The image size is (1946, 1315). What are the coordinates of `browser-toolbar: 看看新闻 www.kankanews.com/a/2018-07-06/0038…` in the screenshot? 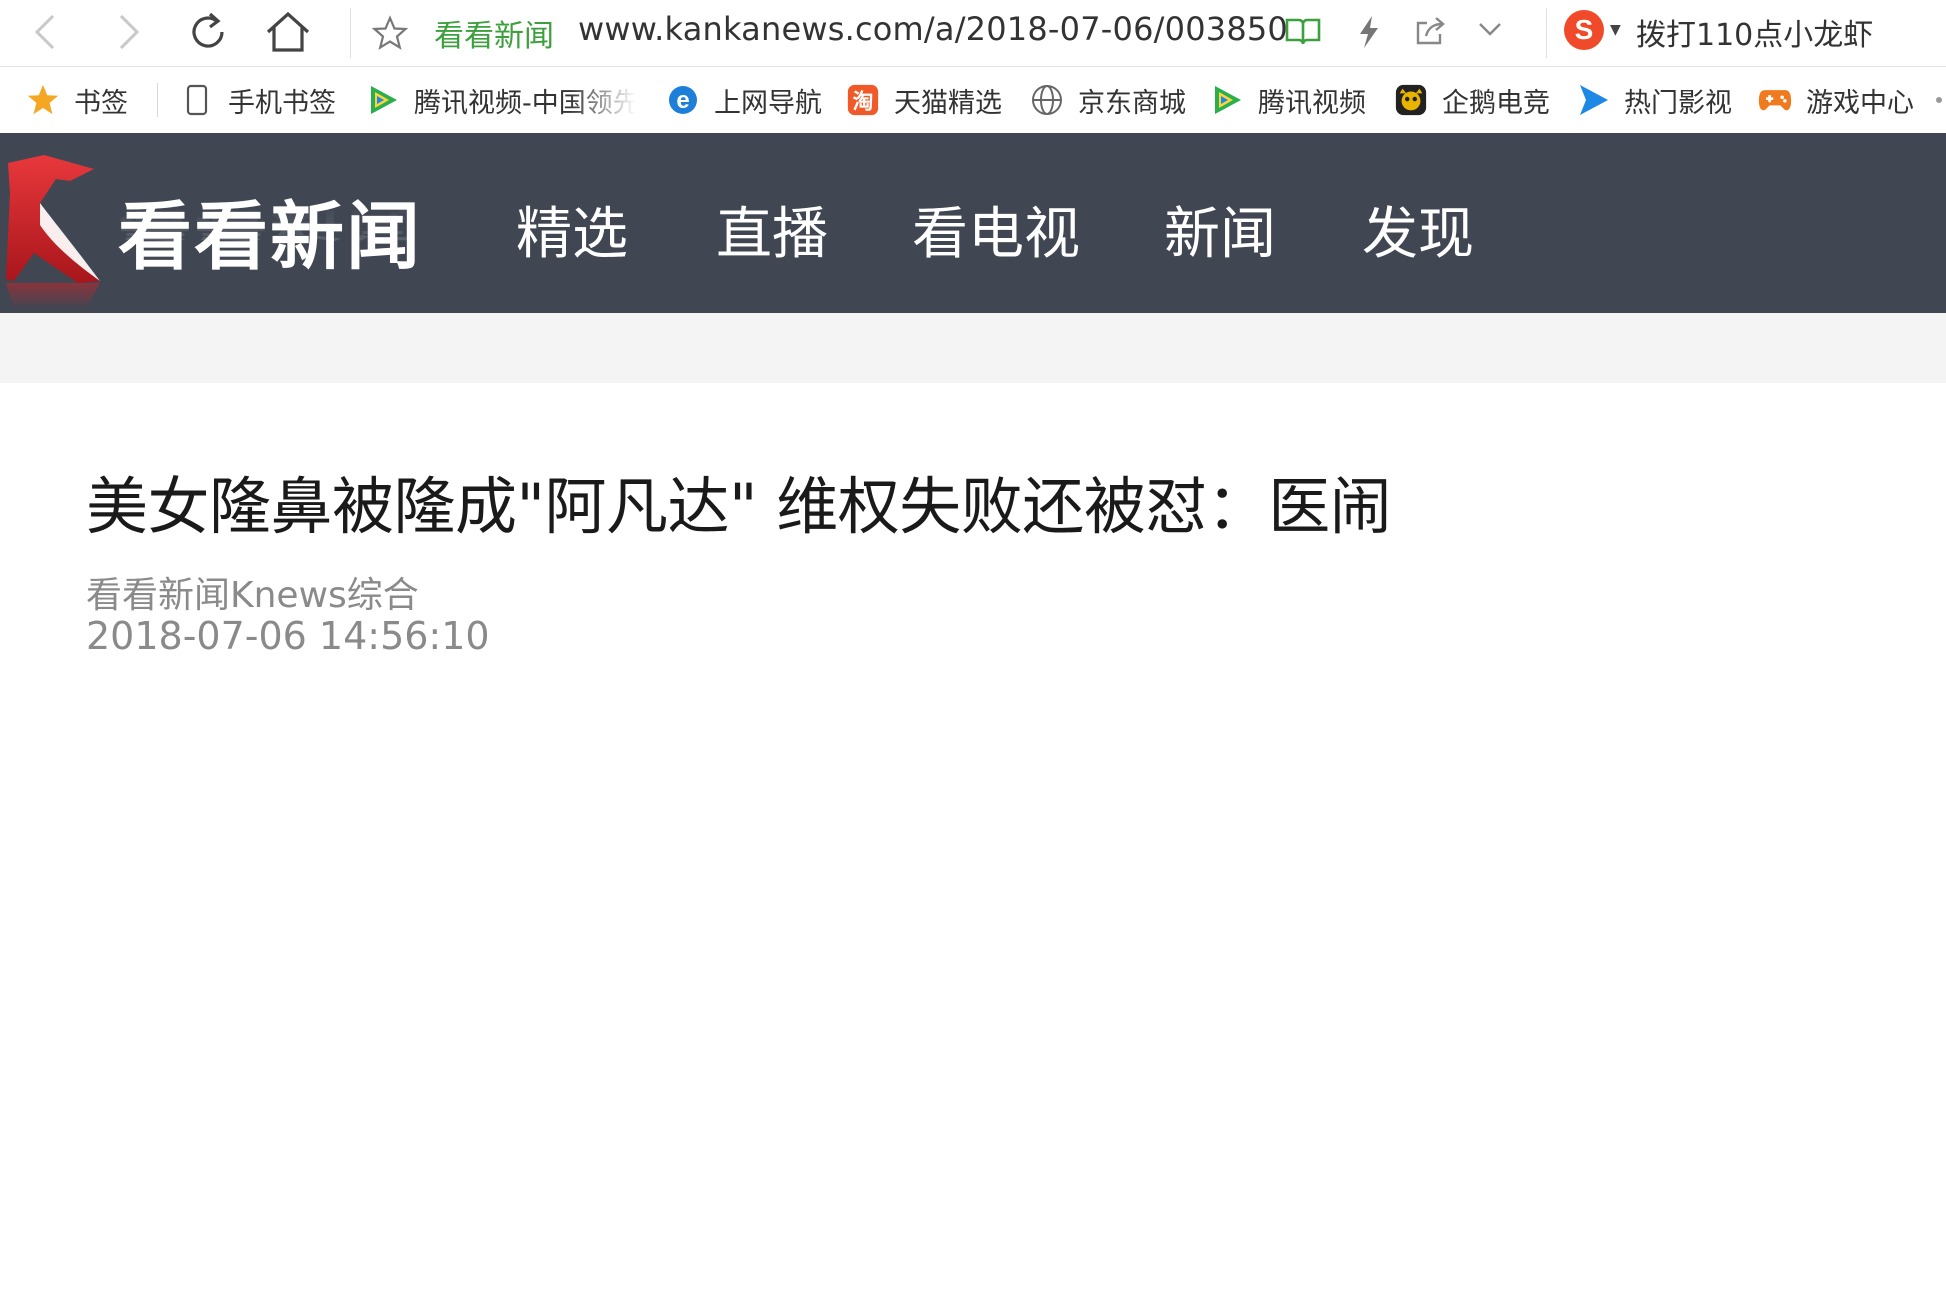 It's located at (973, 33).